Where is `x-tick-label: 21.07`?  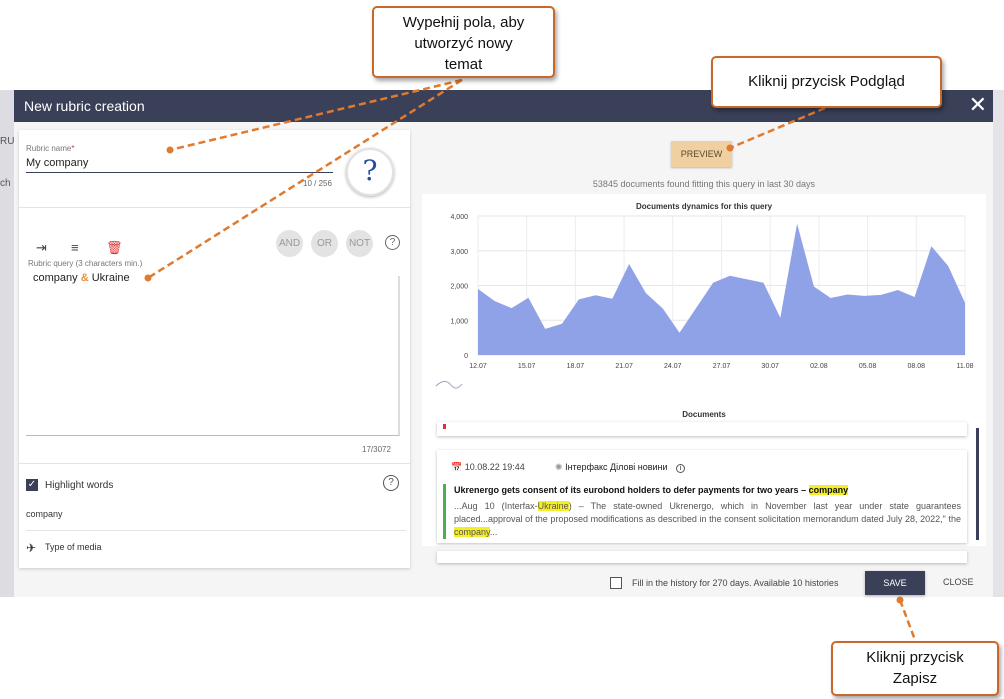
x-tick-label: 21.07 is located at coordinates (624, 366).